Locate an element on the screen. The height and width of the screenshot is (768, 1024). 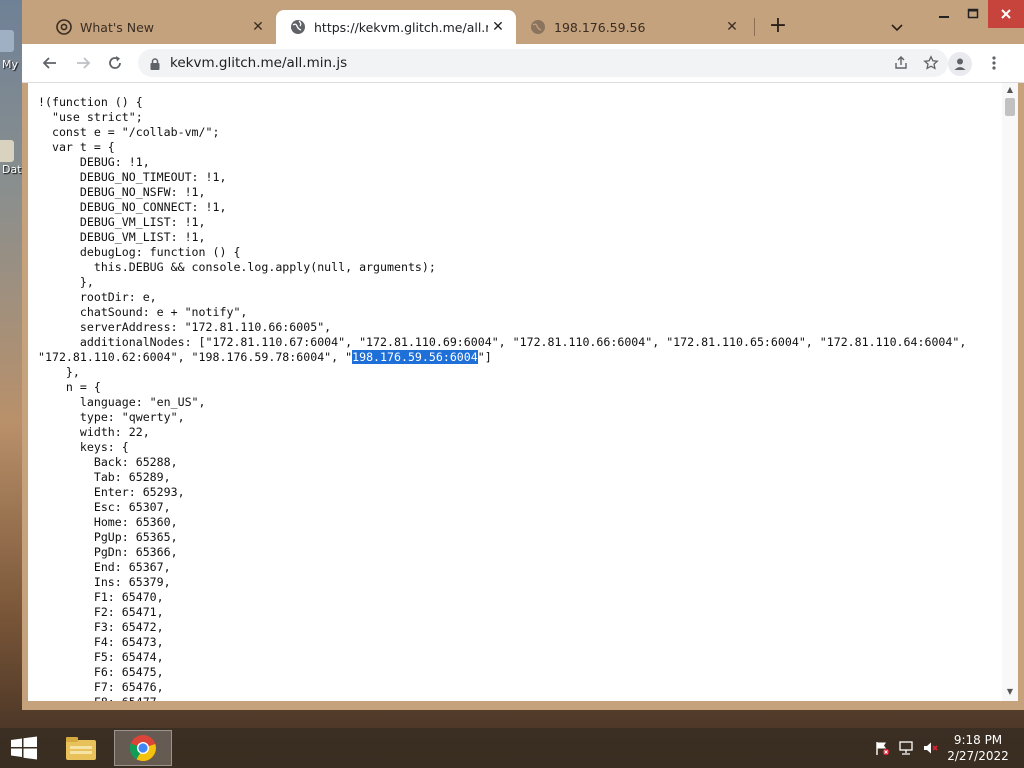
address-bar: kekvm.glitch.me/all.min.js is located at coordinates (543, 63).